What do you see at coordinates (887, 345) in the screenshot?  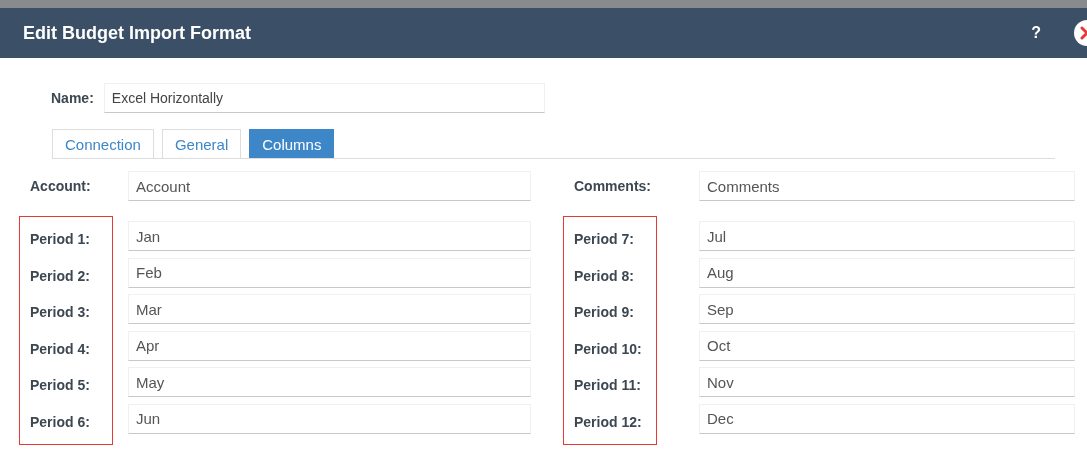 I see `input-field: Oct` at bounding box center [887, 345].